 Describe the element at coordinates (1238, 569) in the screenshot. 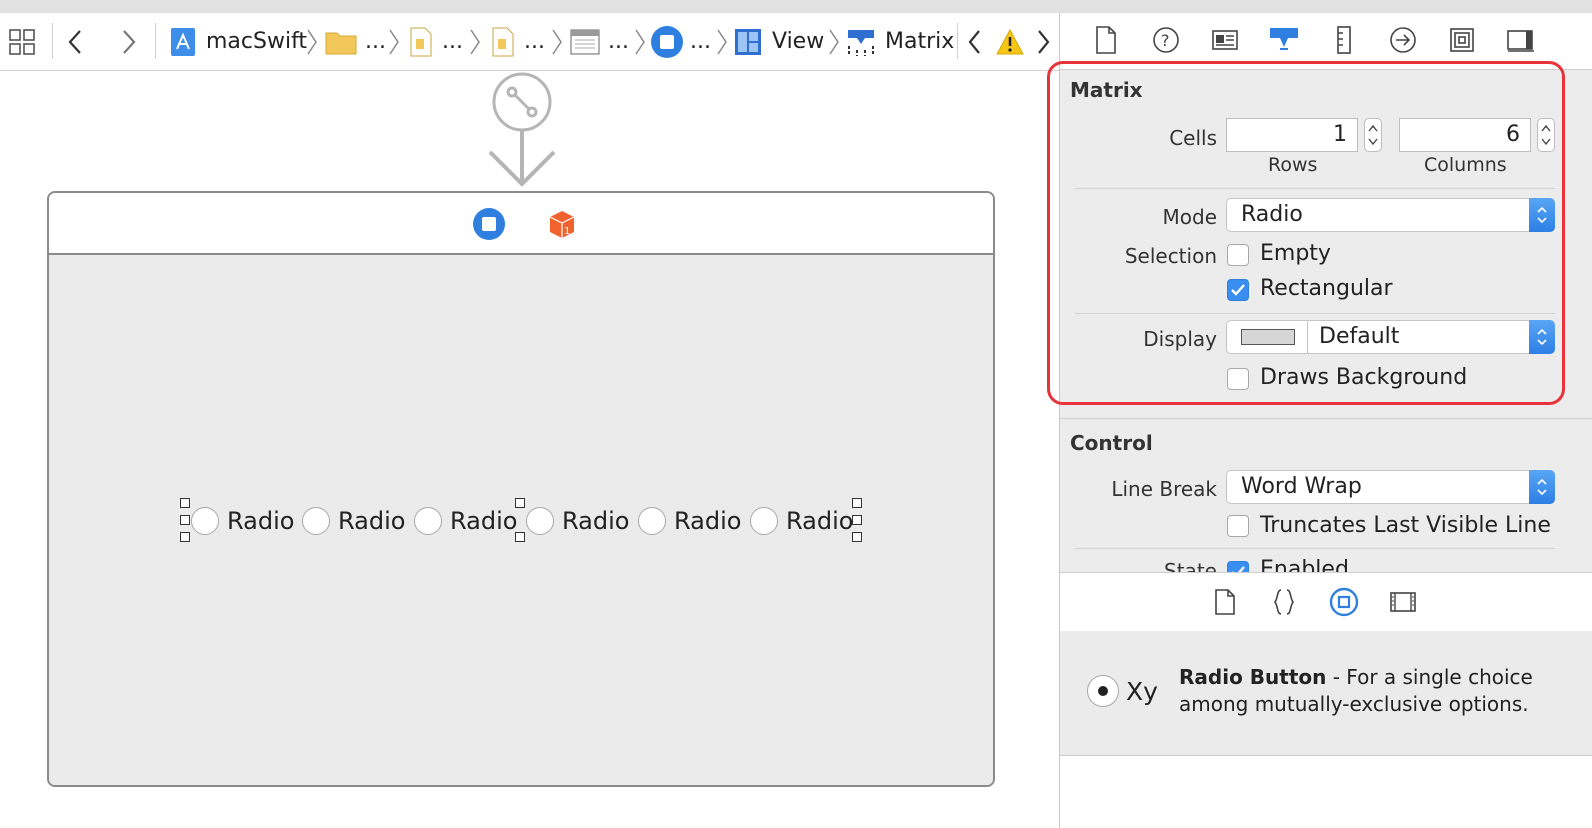

I see `checkmark-icon` at that location.